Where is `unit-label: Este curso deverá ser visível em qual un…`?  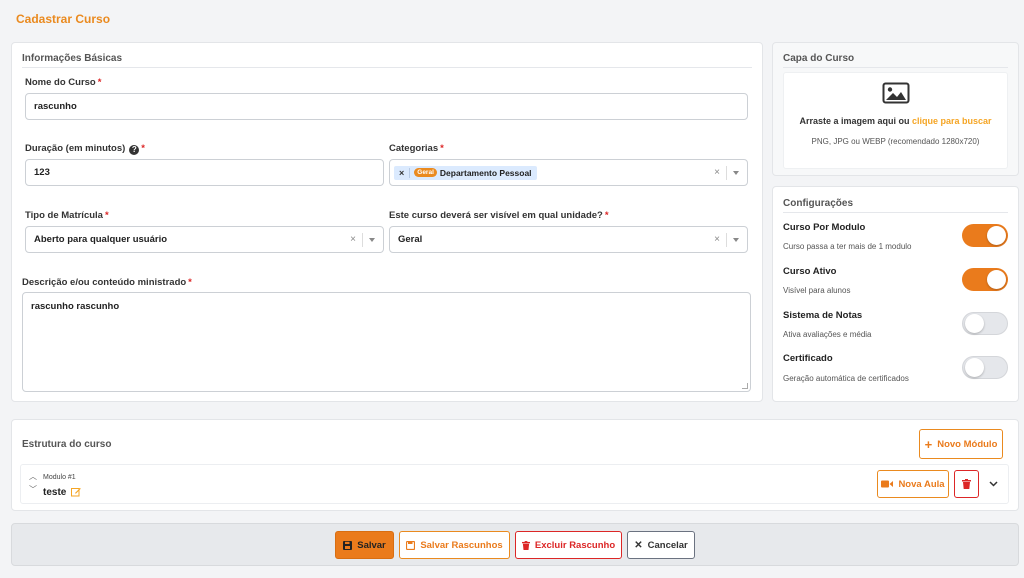
unit-label: Este curso deverá ser visível em qual un… is located at coordinates (499, 215).